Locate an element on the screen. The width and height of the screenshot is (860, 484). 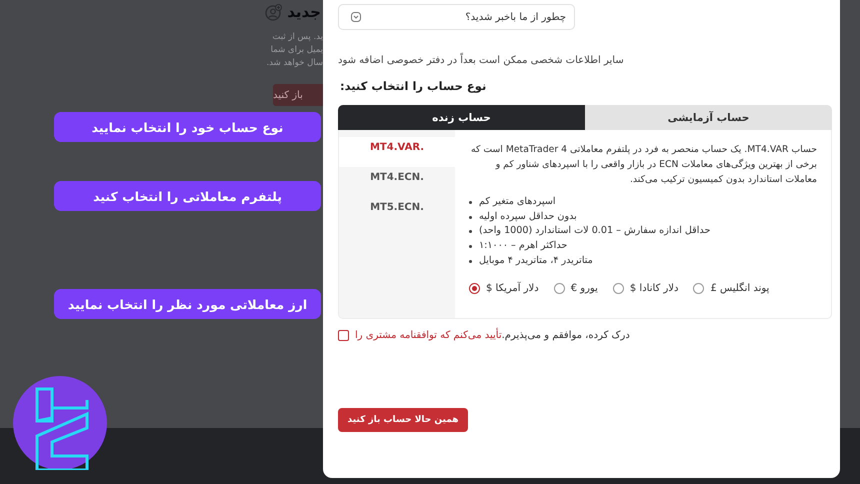
platform-item: MT4.ECN. is located at coordinates (397, 182).